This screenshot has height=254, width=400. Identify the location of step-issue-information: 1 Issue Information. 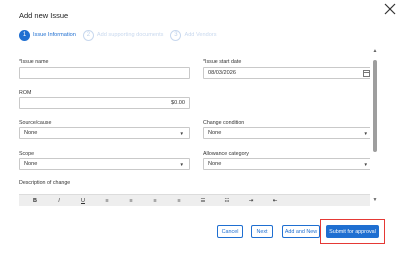
(47, 35).